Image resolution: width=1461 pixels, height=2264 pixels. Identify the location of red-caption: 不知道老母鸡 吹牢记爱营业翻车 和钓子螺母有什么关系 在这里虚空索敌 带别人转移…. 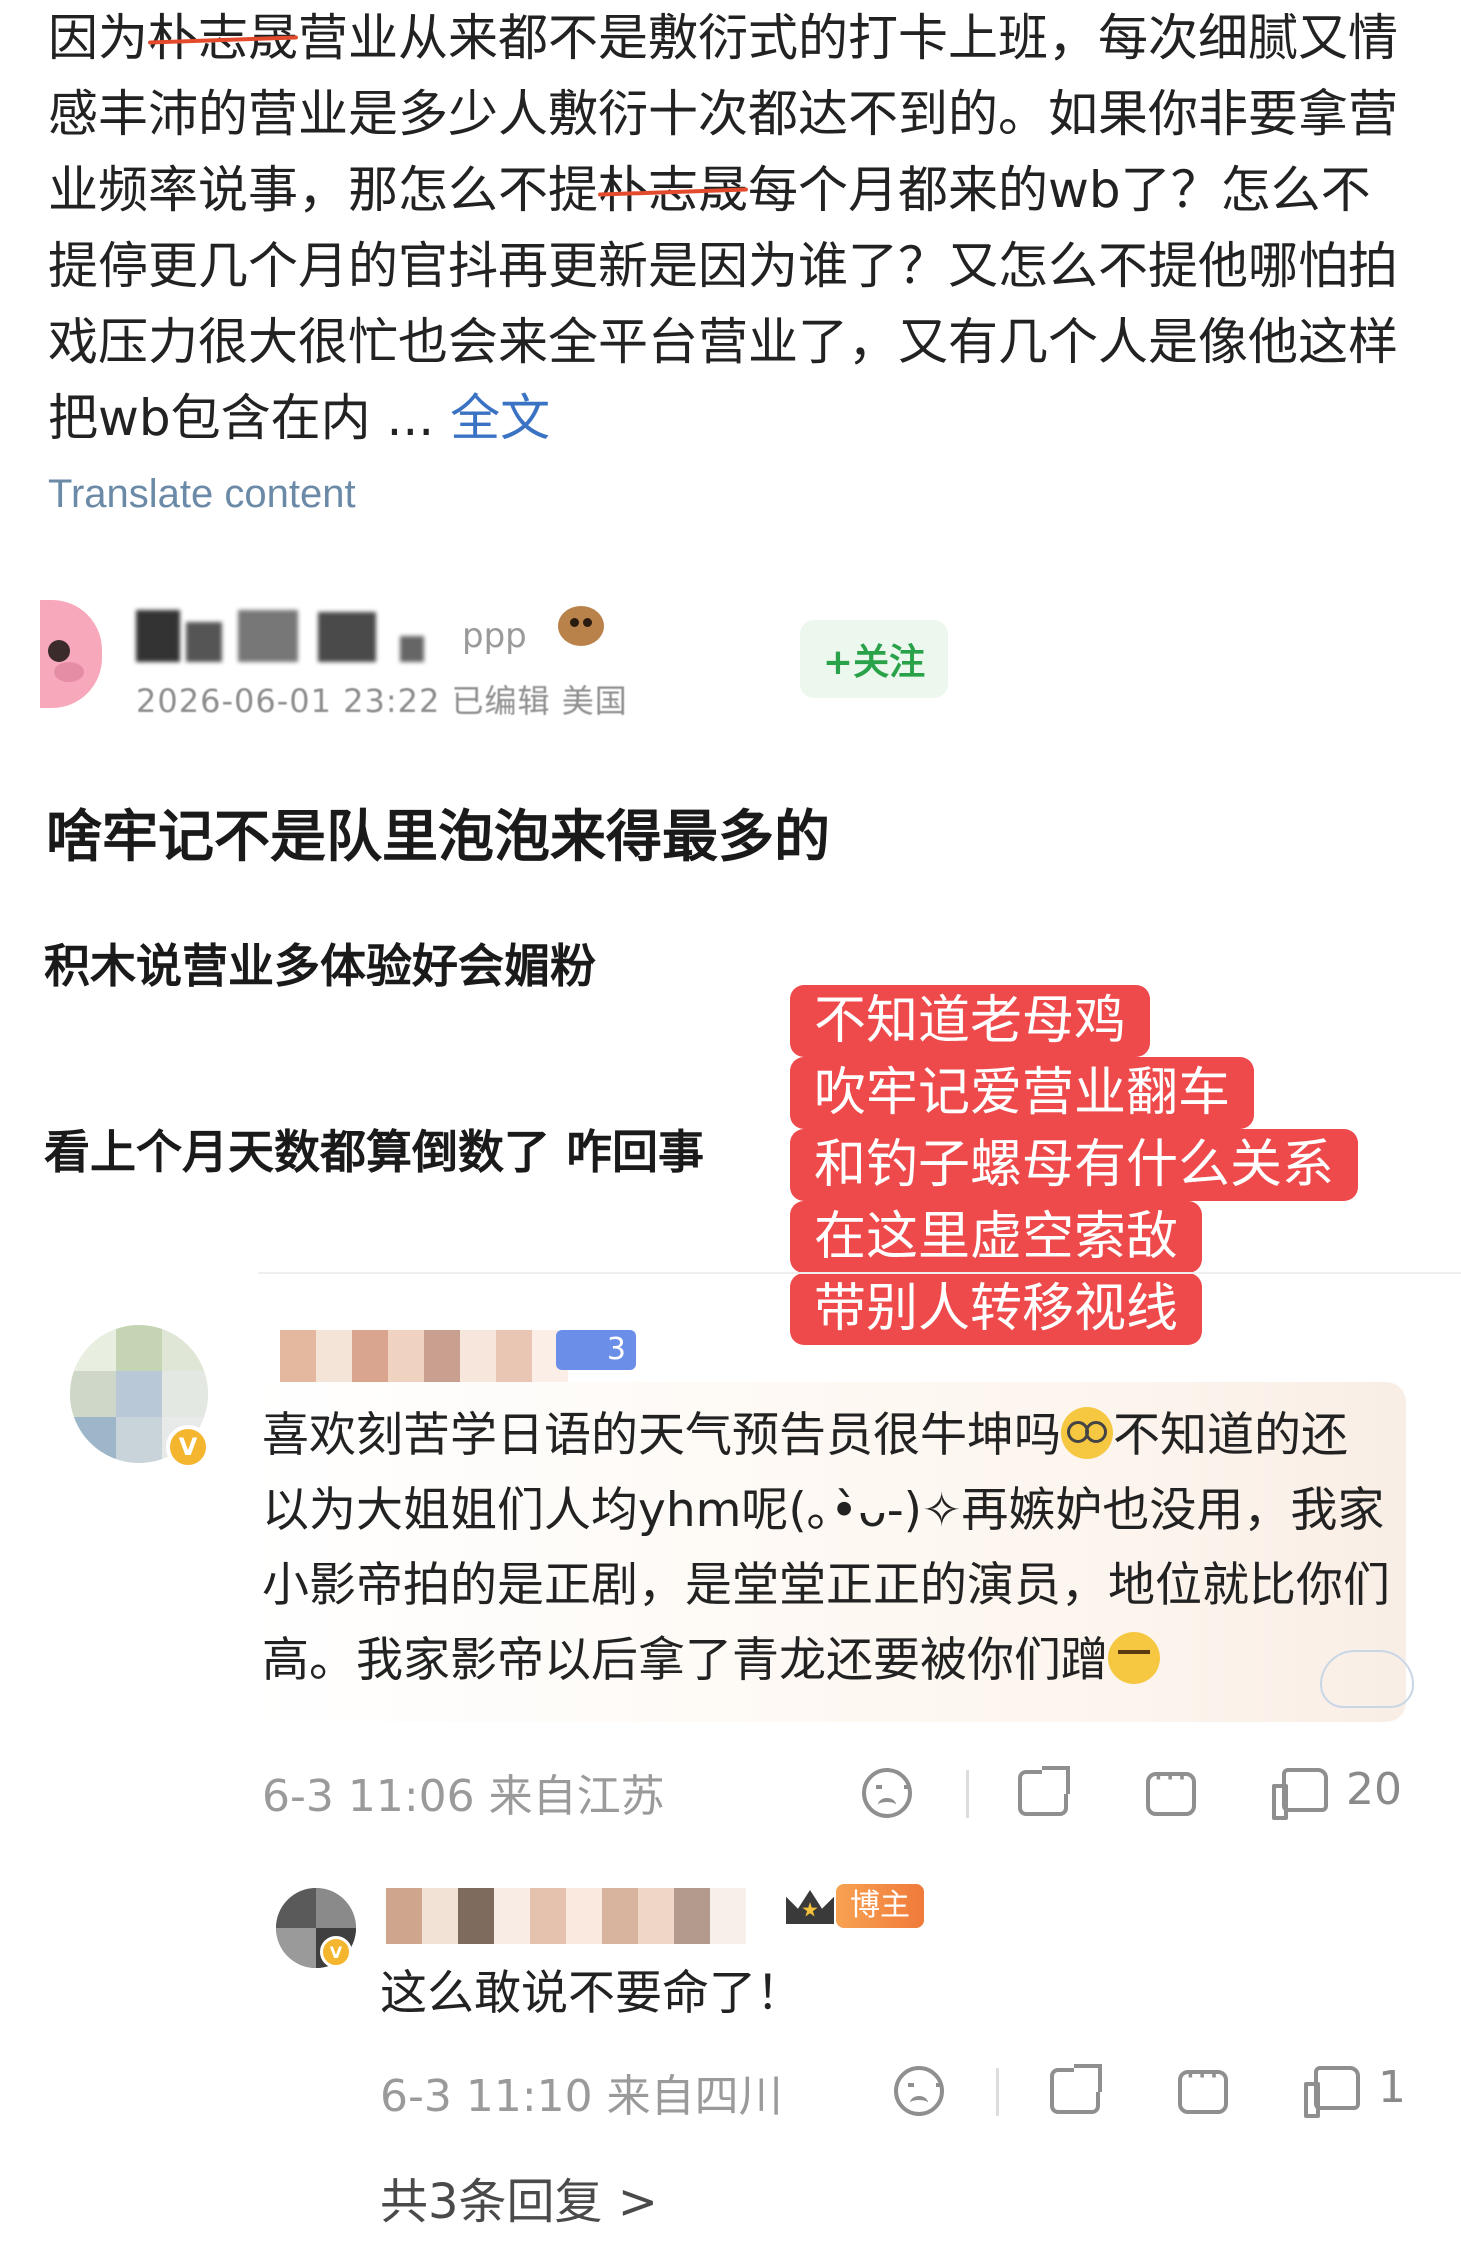
(1074, 1165).